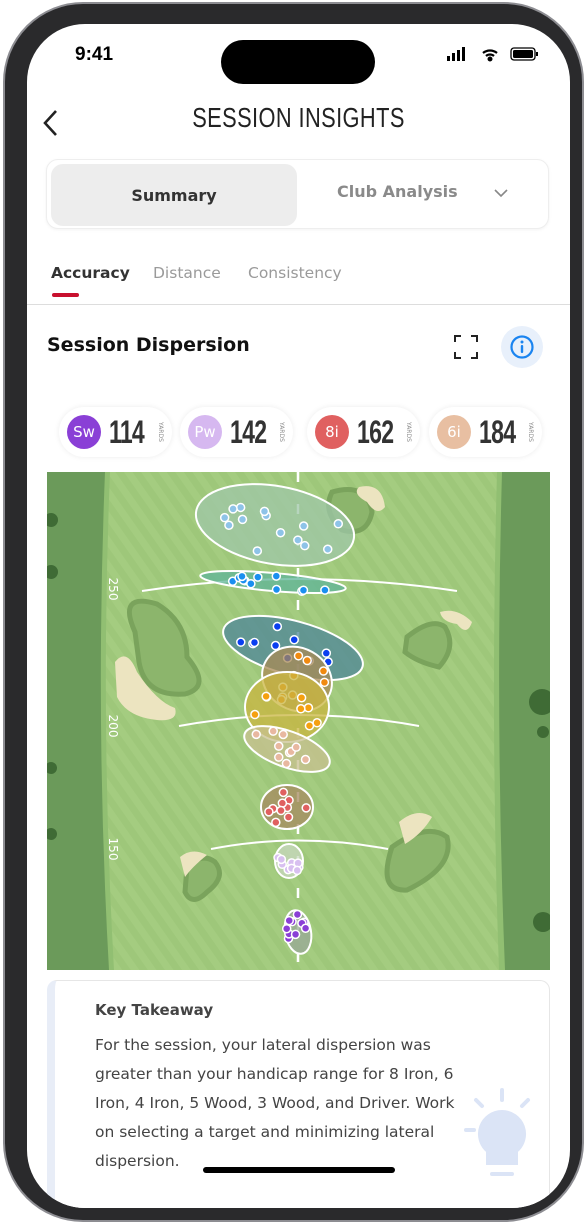  What do you see at coordinates (148, 345) in the screenshot?
I see `section-title: Session Dispersion` at bounding box center [148, 345].